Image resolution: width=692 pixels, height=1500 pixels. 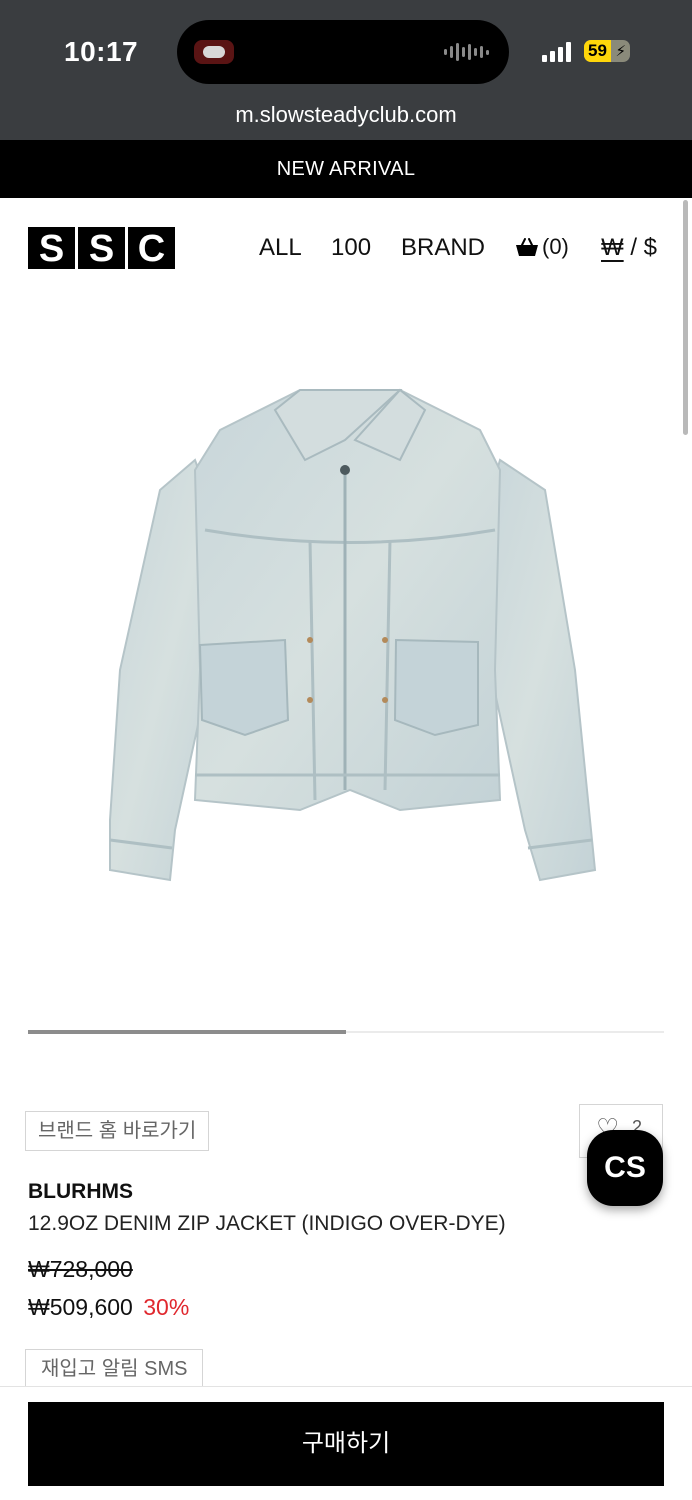 What do you see at coordinates (556, 51) in the screenshot?
I see `cellular-signal-icon` at bounding box center [556, 51].